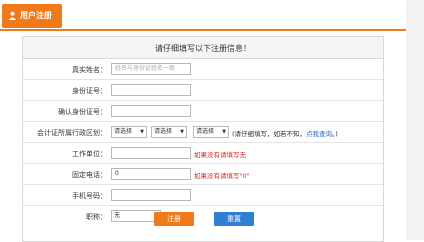  Describe the element at coordinates (96, 217) in the screenshot. I see `title-label: 职称：` at that location.